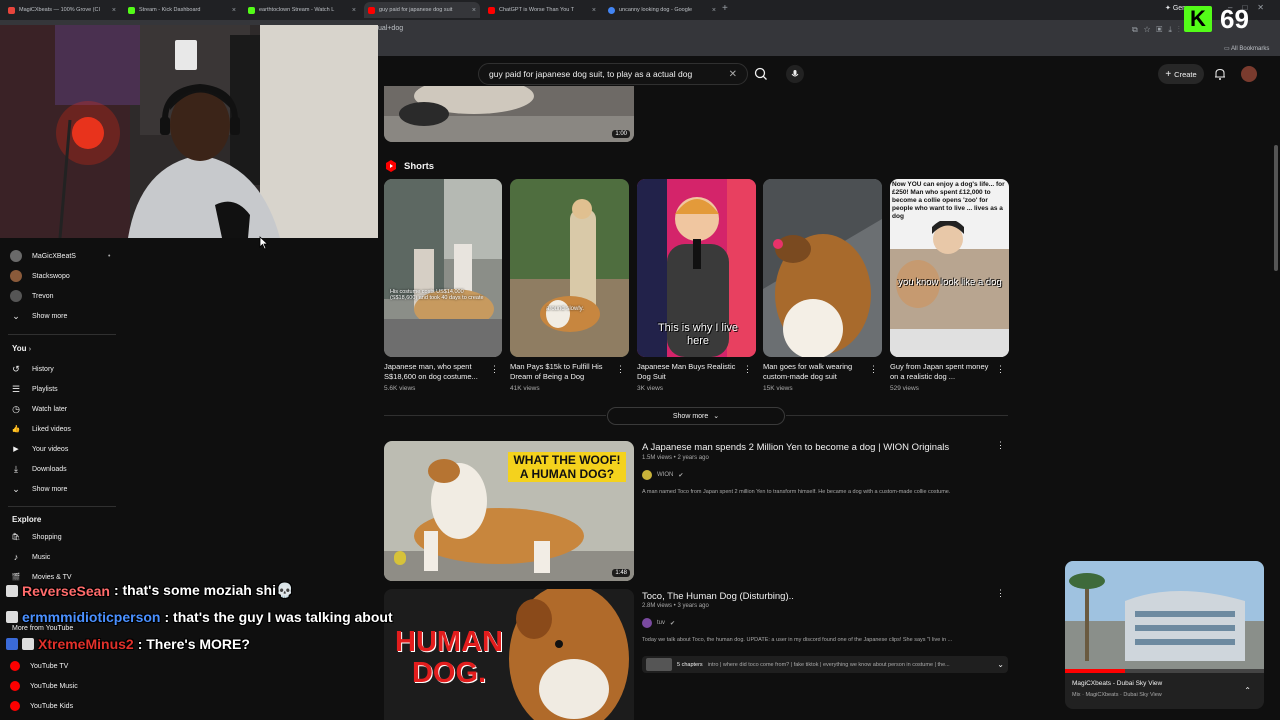 The height and width of the screenshot is (720, 1280). What do you see at coordinates (1249, 74) in the screenshot?
I see `account-avatar` at bounding box center [1249, 74].